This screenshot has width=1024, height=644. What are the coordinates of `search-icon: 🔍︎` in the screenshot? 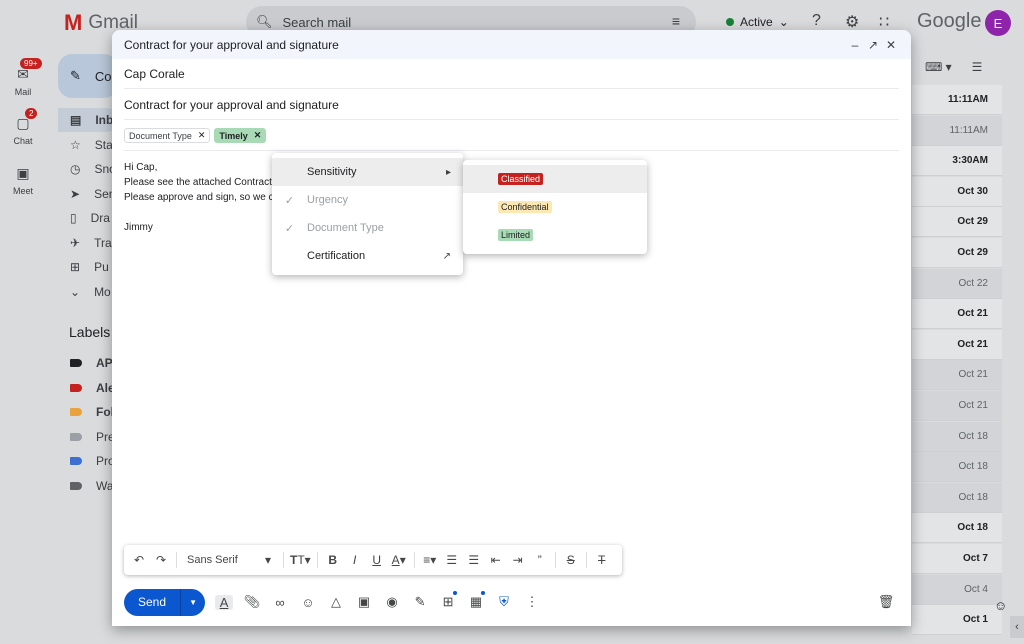 It's located at (264, 22).